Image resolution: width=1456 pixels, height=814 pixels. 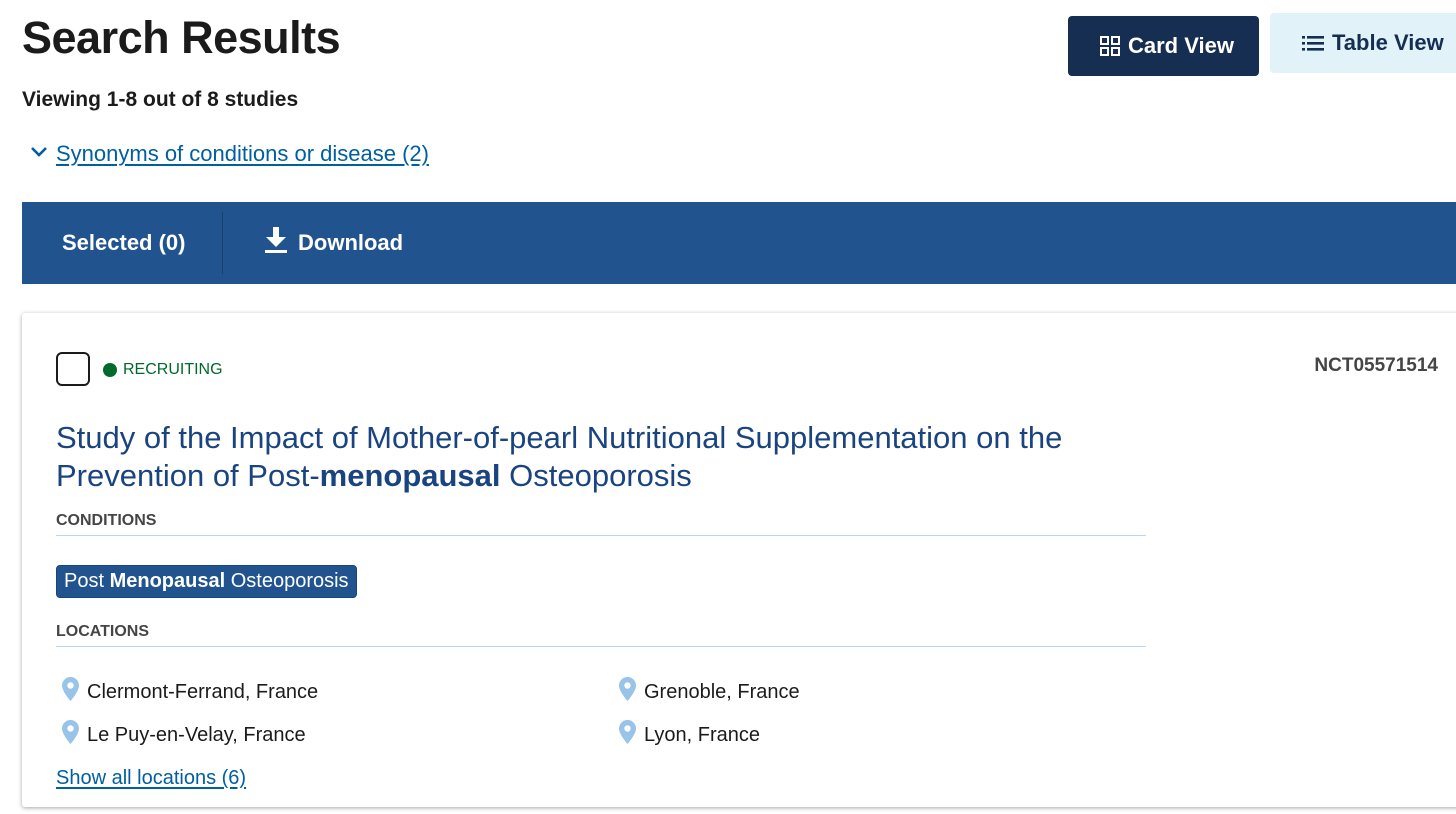 What do you see at coordinates (181, 37) in the screenshot?
I see `page-title: Search Results` at bounding box center [181, 37].